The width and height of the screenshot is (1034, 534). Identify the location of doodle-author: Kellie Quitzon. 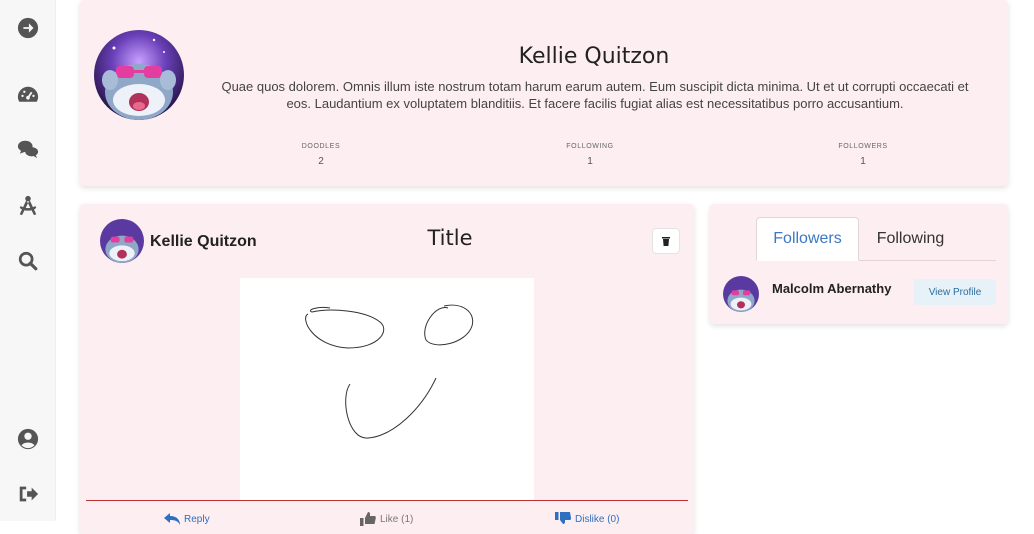
(203, 242).